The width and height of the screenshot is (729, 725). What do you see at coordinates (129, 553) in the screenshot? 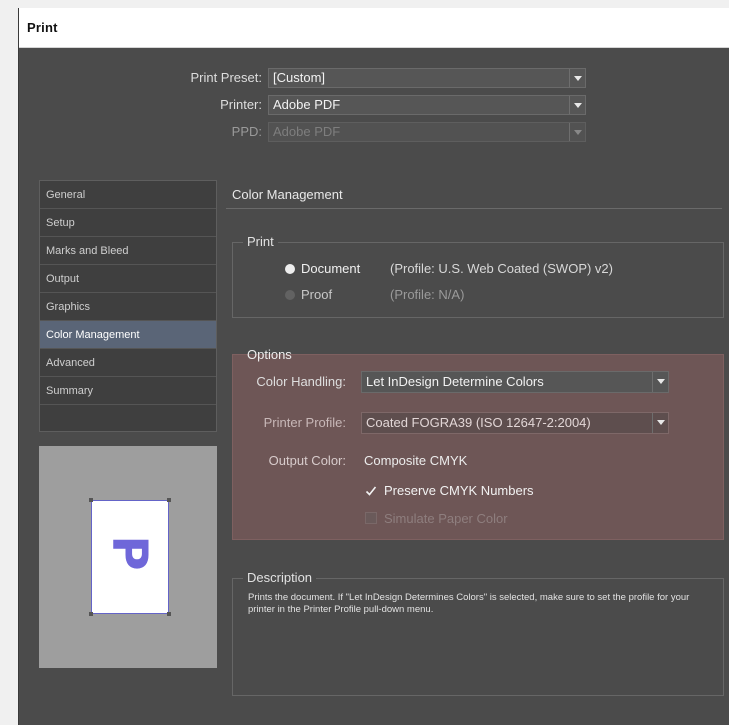
I see `page-glyph: P` at bounding box center [129, 553].